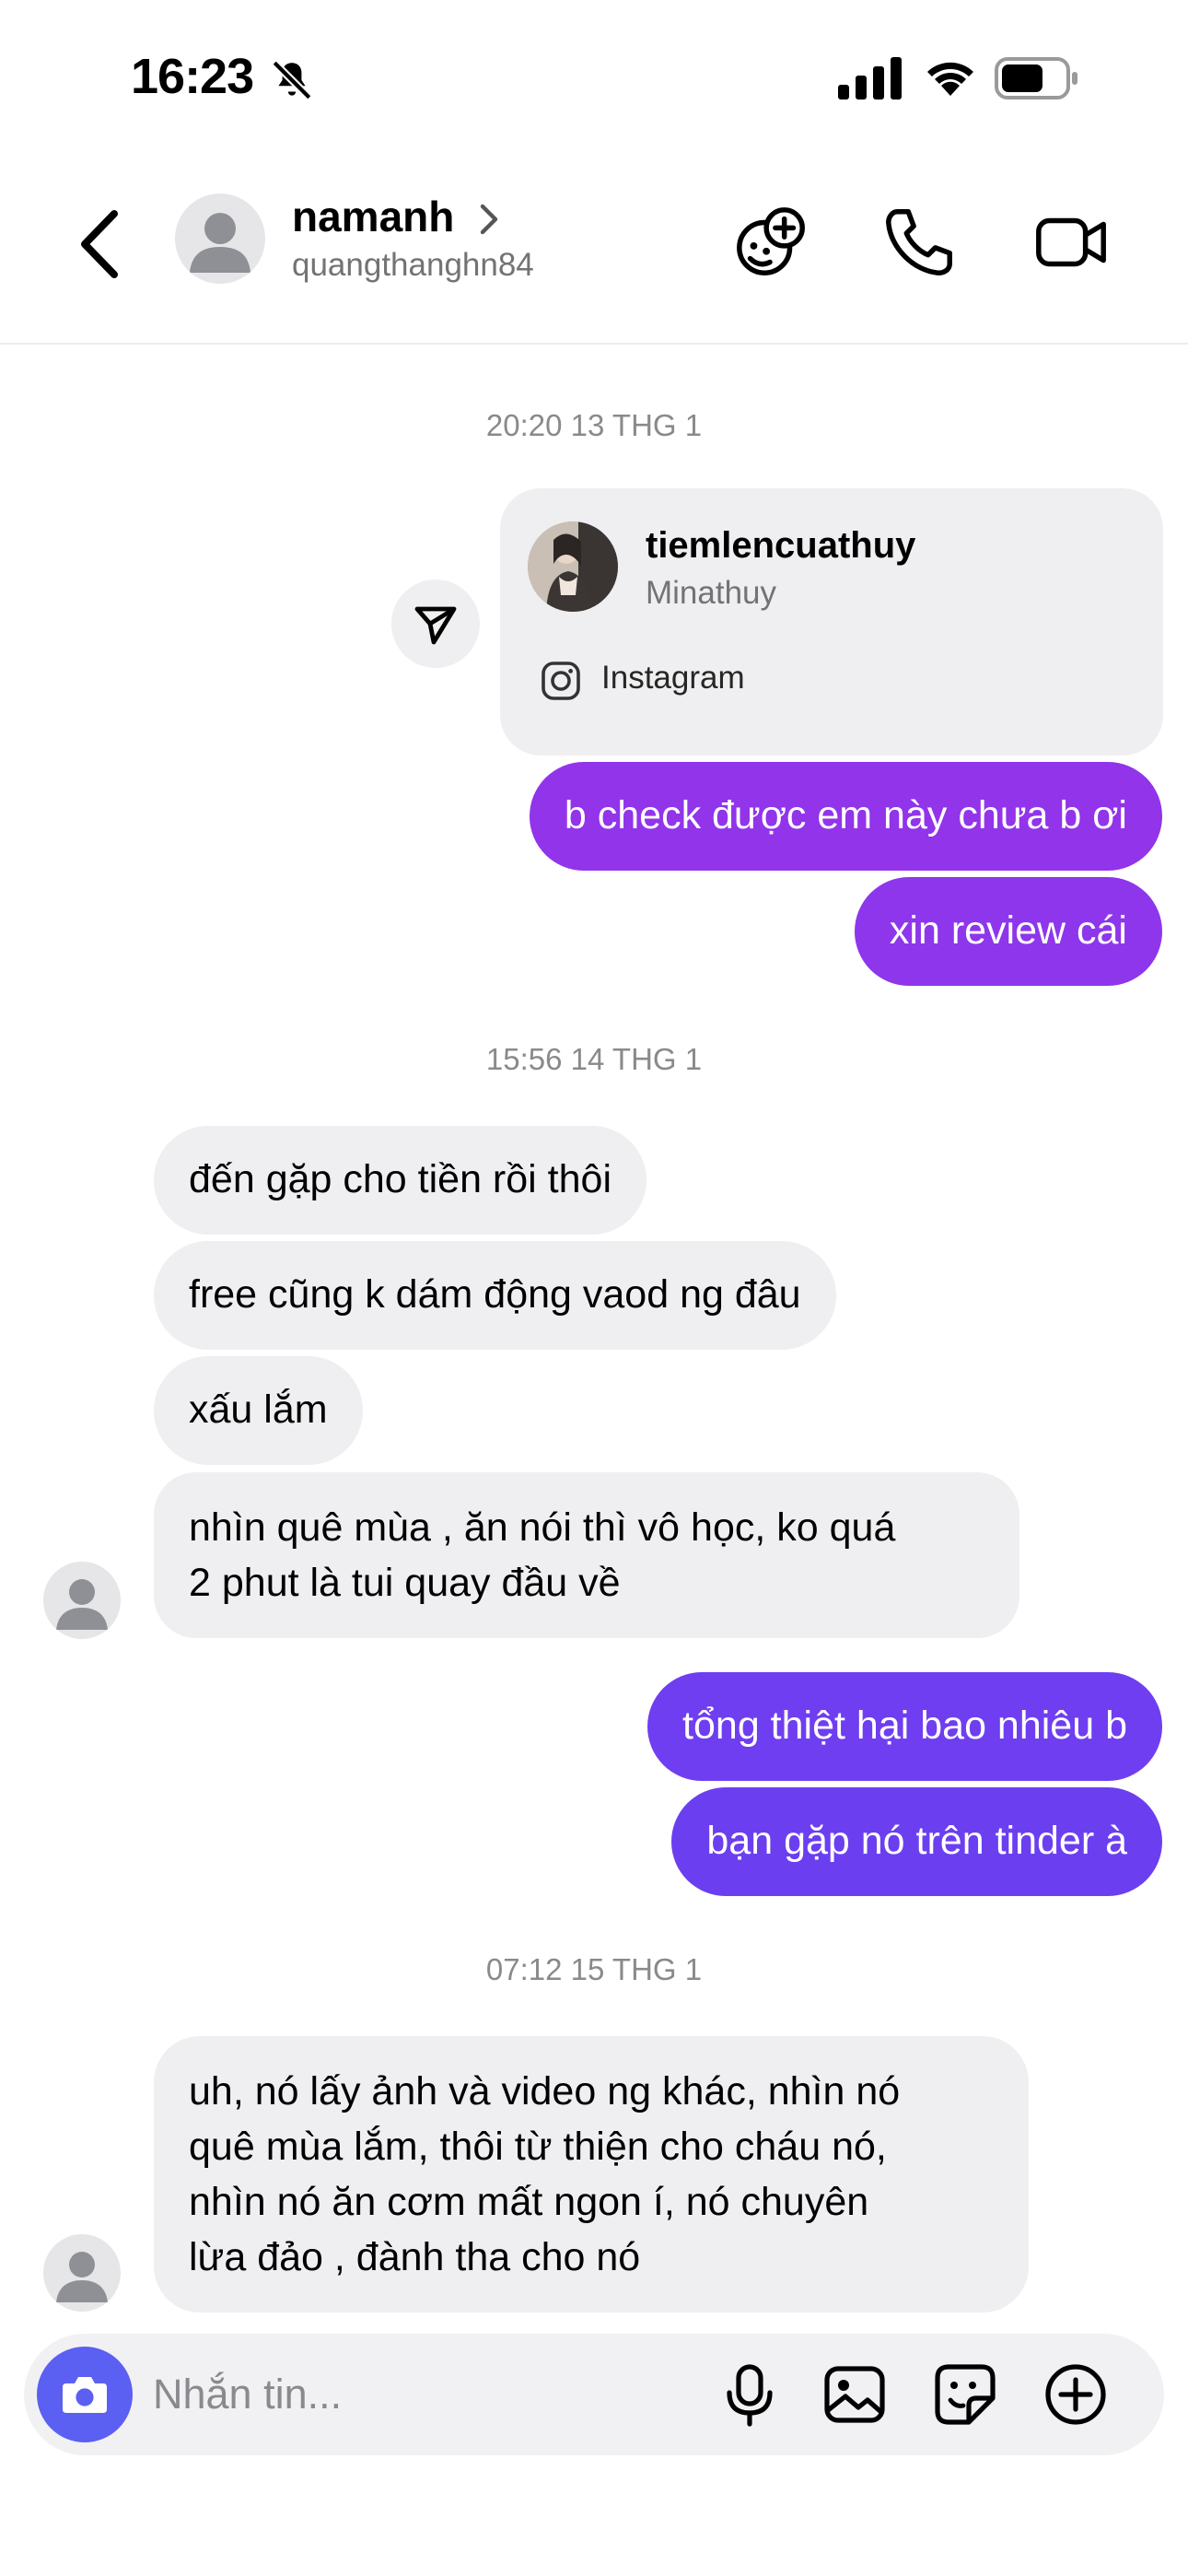 The image size is (1188, 2576). What do you see at coordinates (950, 79) in the screenshot?
I see `wifi-icon` at bounding box center [950, 79].